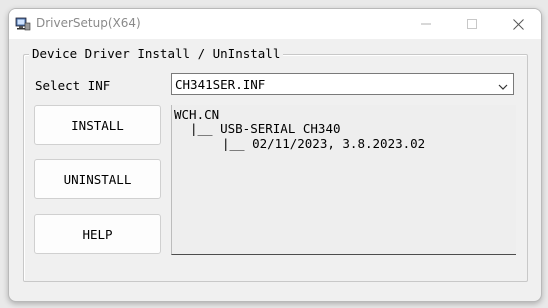 The image size is (548, 308). Describe the element at coordinates (220, 84) in the screenshot. I see `inf-select-value: CH341SER.INF` at that location.